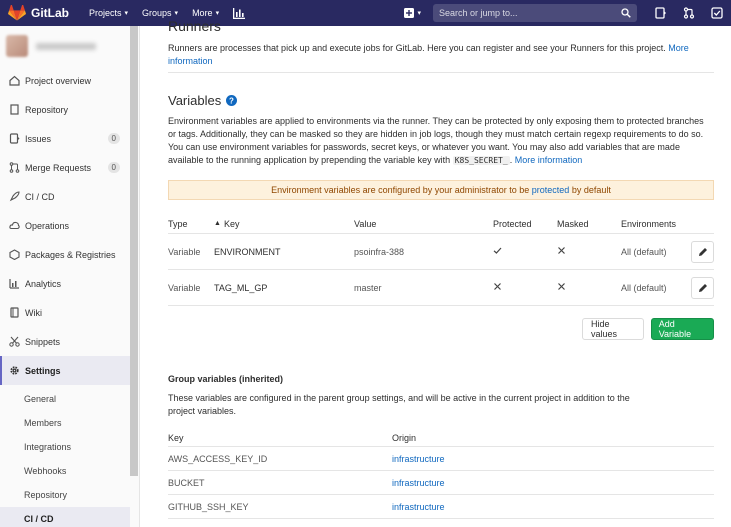 The height and width of the screenshot is (527, 731). Describe the element at coordinates (661, 13) in the screenshot. I see `issues-nav-icon` at that location.